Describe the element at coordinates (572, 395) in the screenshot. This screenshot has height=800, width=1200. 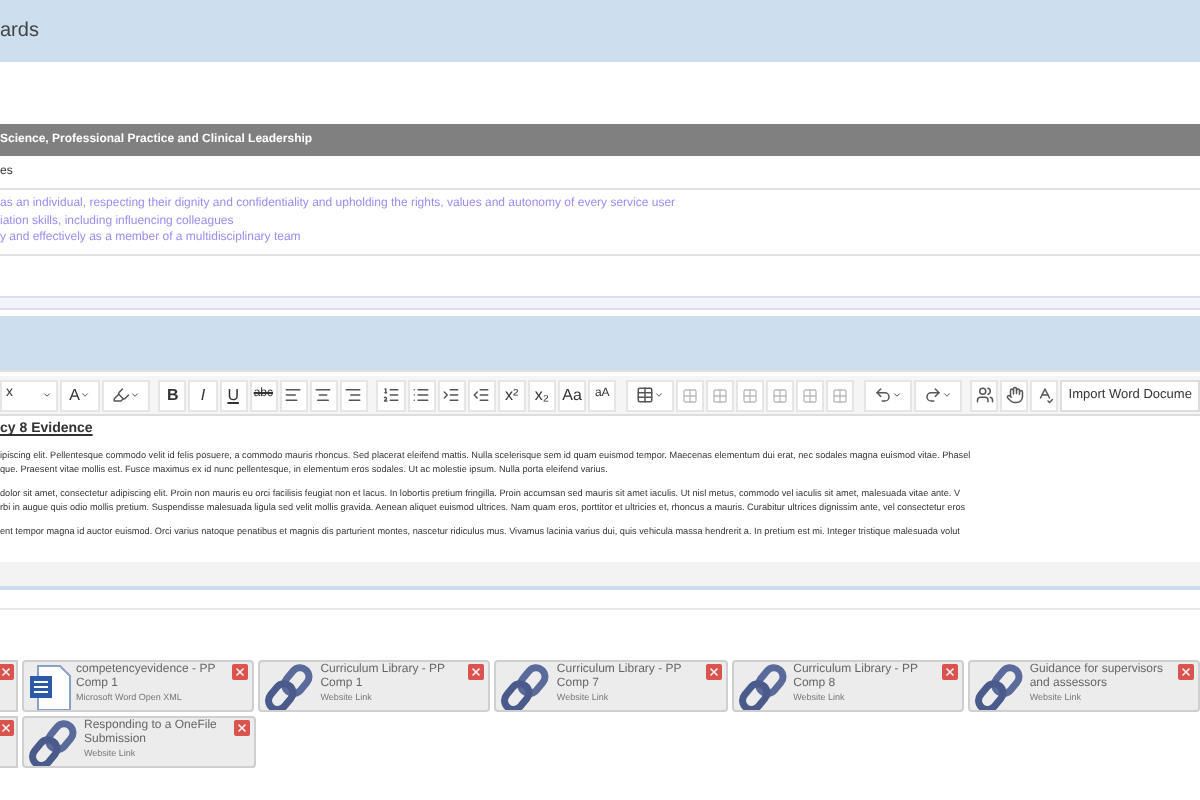
I see `uppercase-button: Aa` at that location.